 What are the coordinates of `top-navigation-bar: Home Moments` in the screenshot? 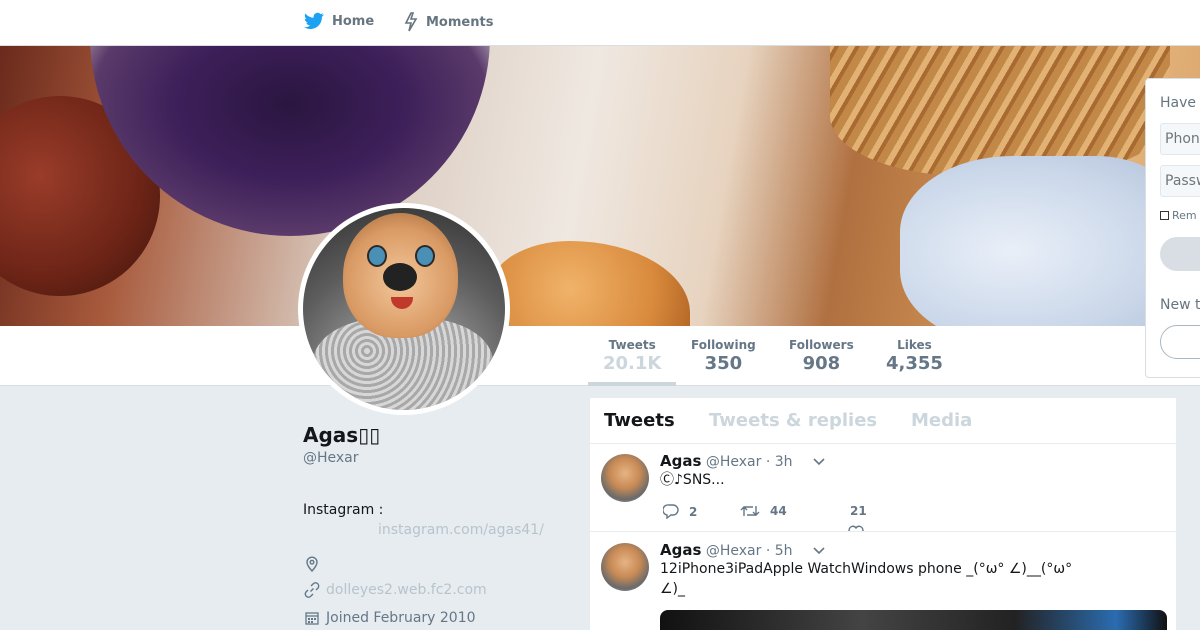 It's located at (600, 23).